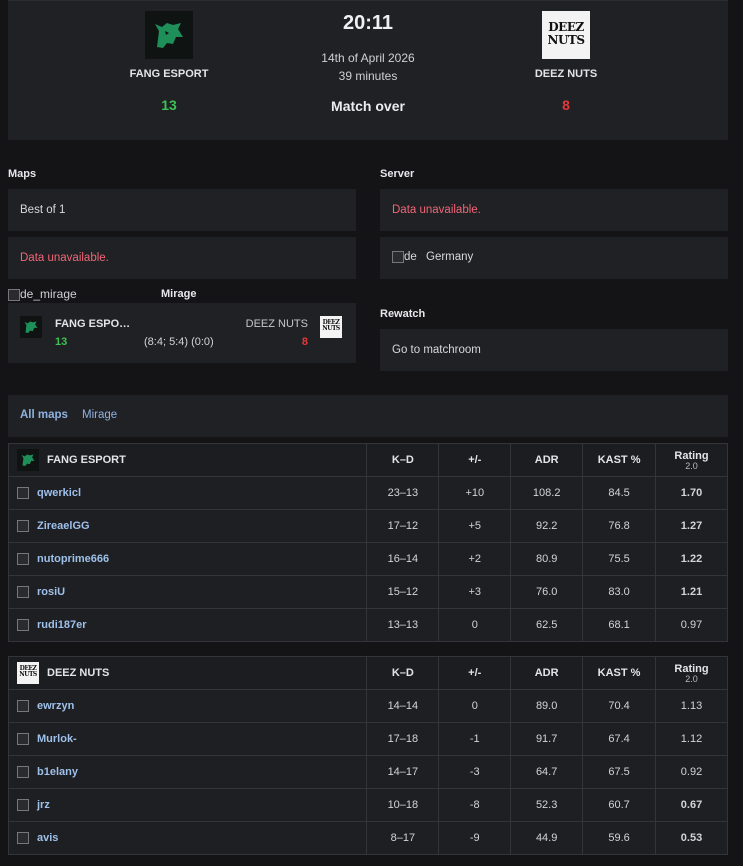  What do you see at coordinates (554, 350) in the screenshot?
I see `matchroom-link-box: Go to matchroom` at bounding box center [554, 350].